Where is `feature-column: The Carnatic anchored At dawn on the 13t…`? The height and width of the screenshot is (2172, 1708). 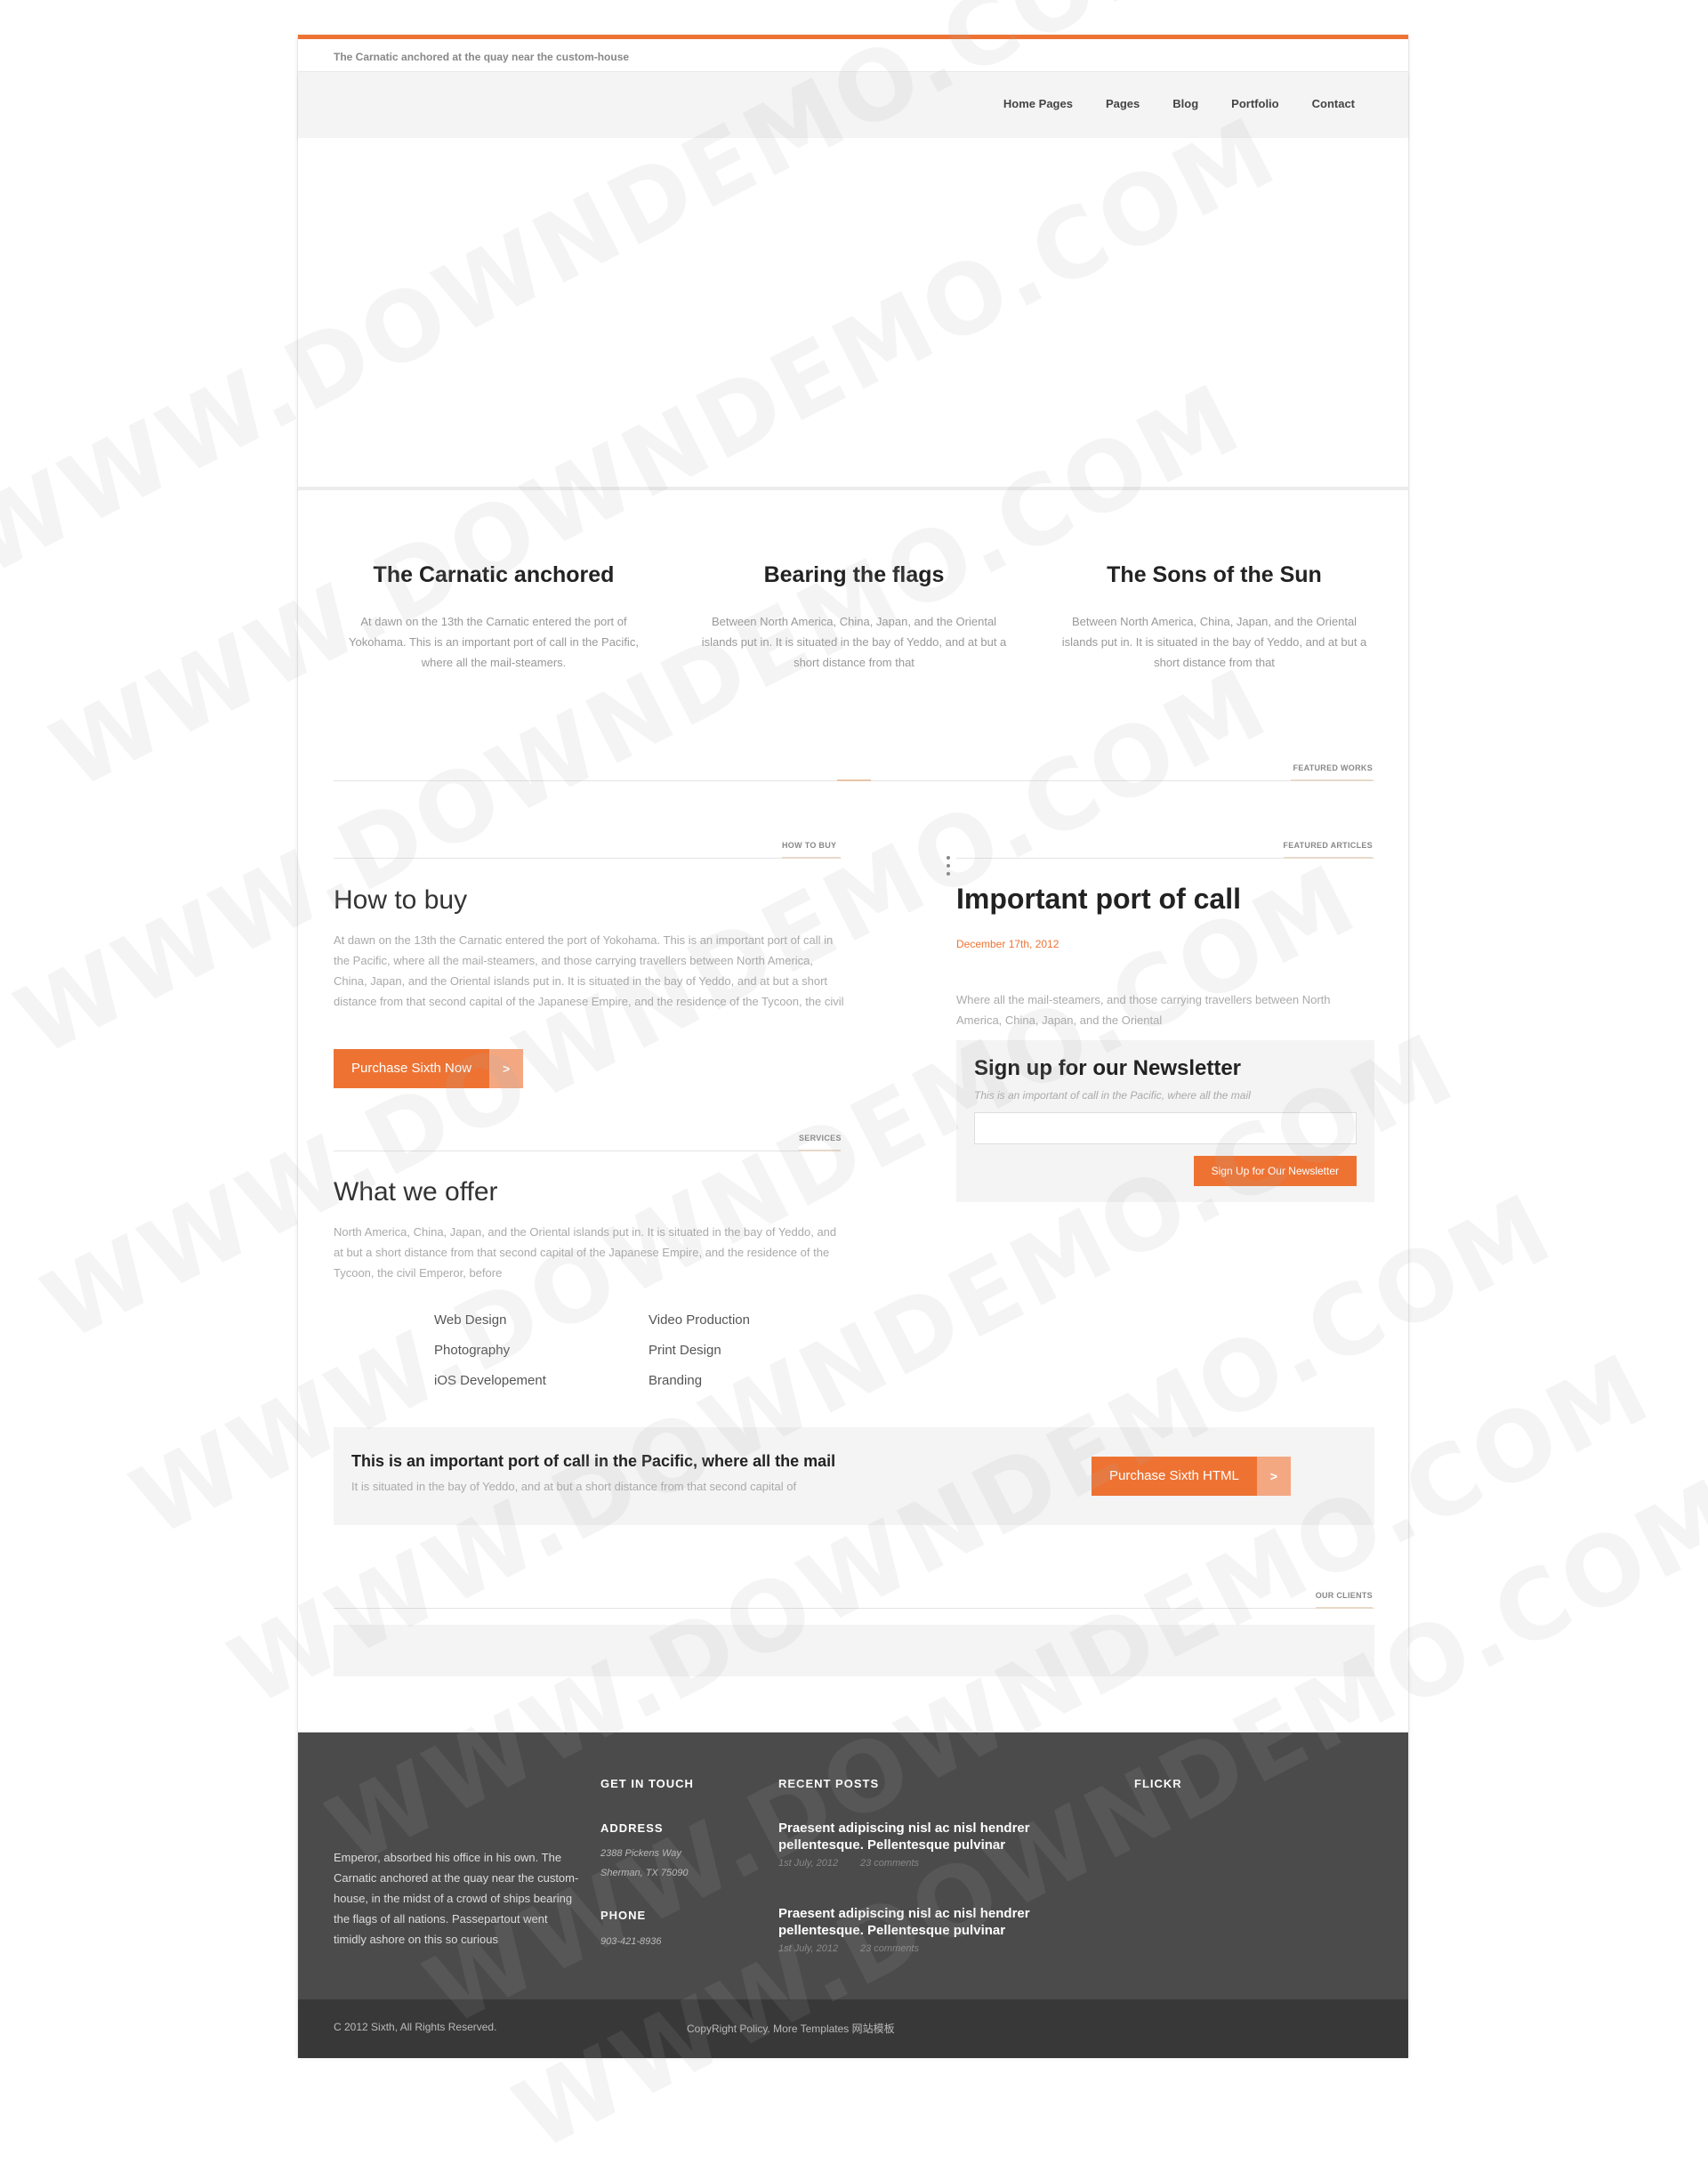 feature-column: The Carnatic anchored At dawn on the 13t… is located at coordinates (494, 617).